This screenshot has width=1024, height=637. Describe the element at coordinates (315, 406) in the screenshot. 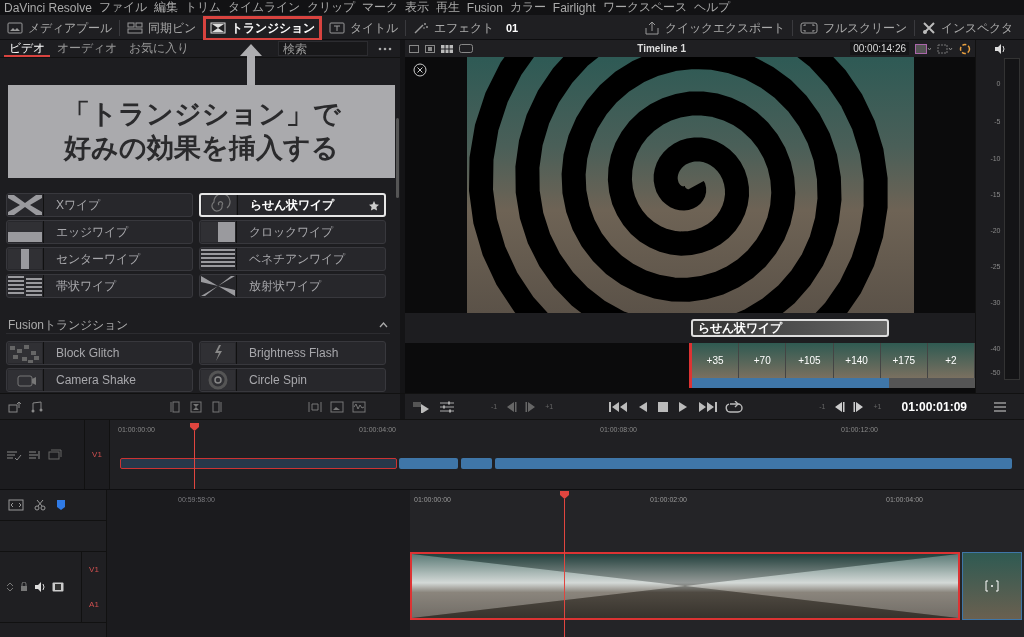

I see `align-icon` at that location.